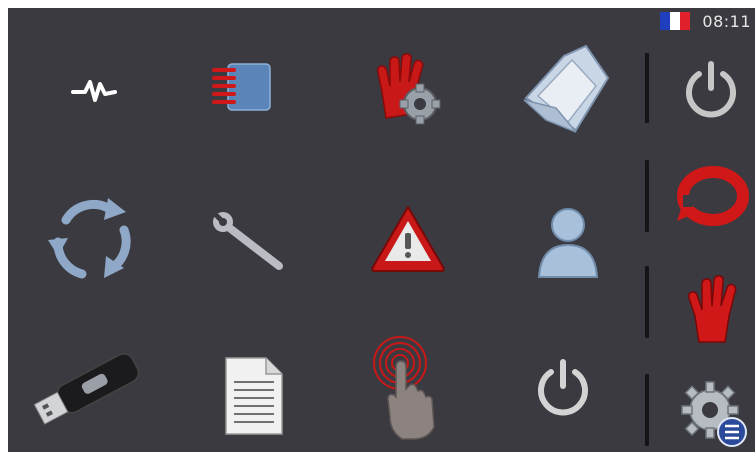  I want to click on notebook-button, so click(243, 88).